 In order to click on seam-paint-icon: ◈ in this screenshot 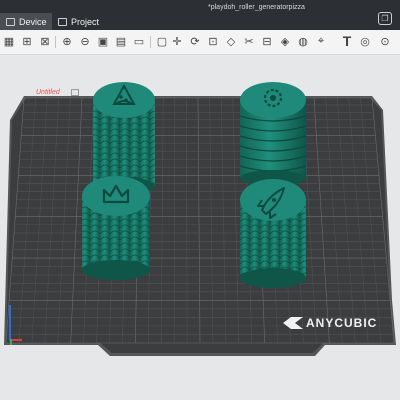, I will do `click(285, 41)`.